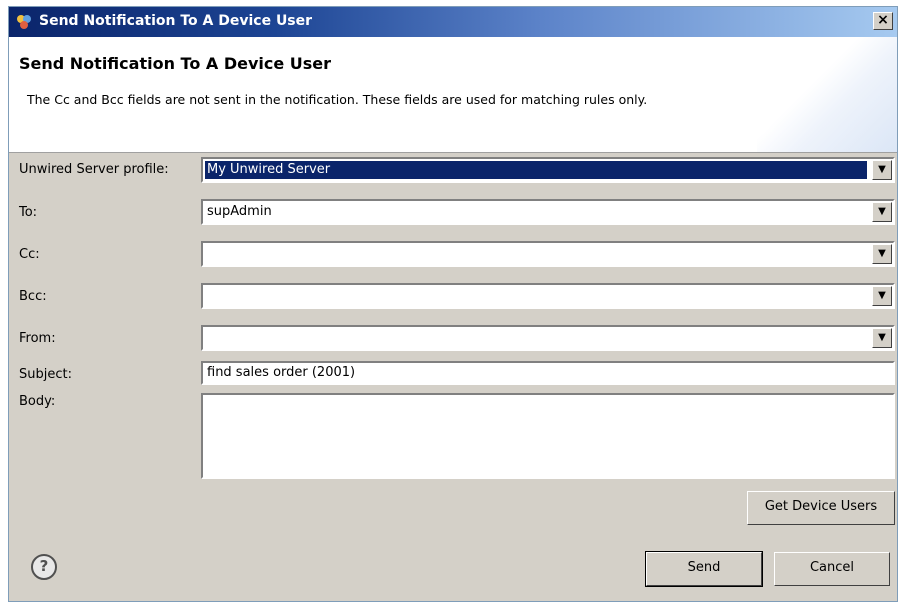 This screenshot has height=602, width=898. What do you see at coordinates (548, 338) in the screenshot?
I see `from-combo: ▼` at bounding box center [548, 338].